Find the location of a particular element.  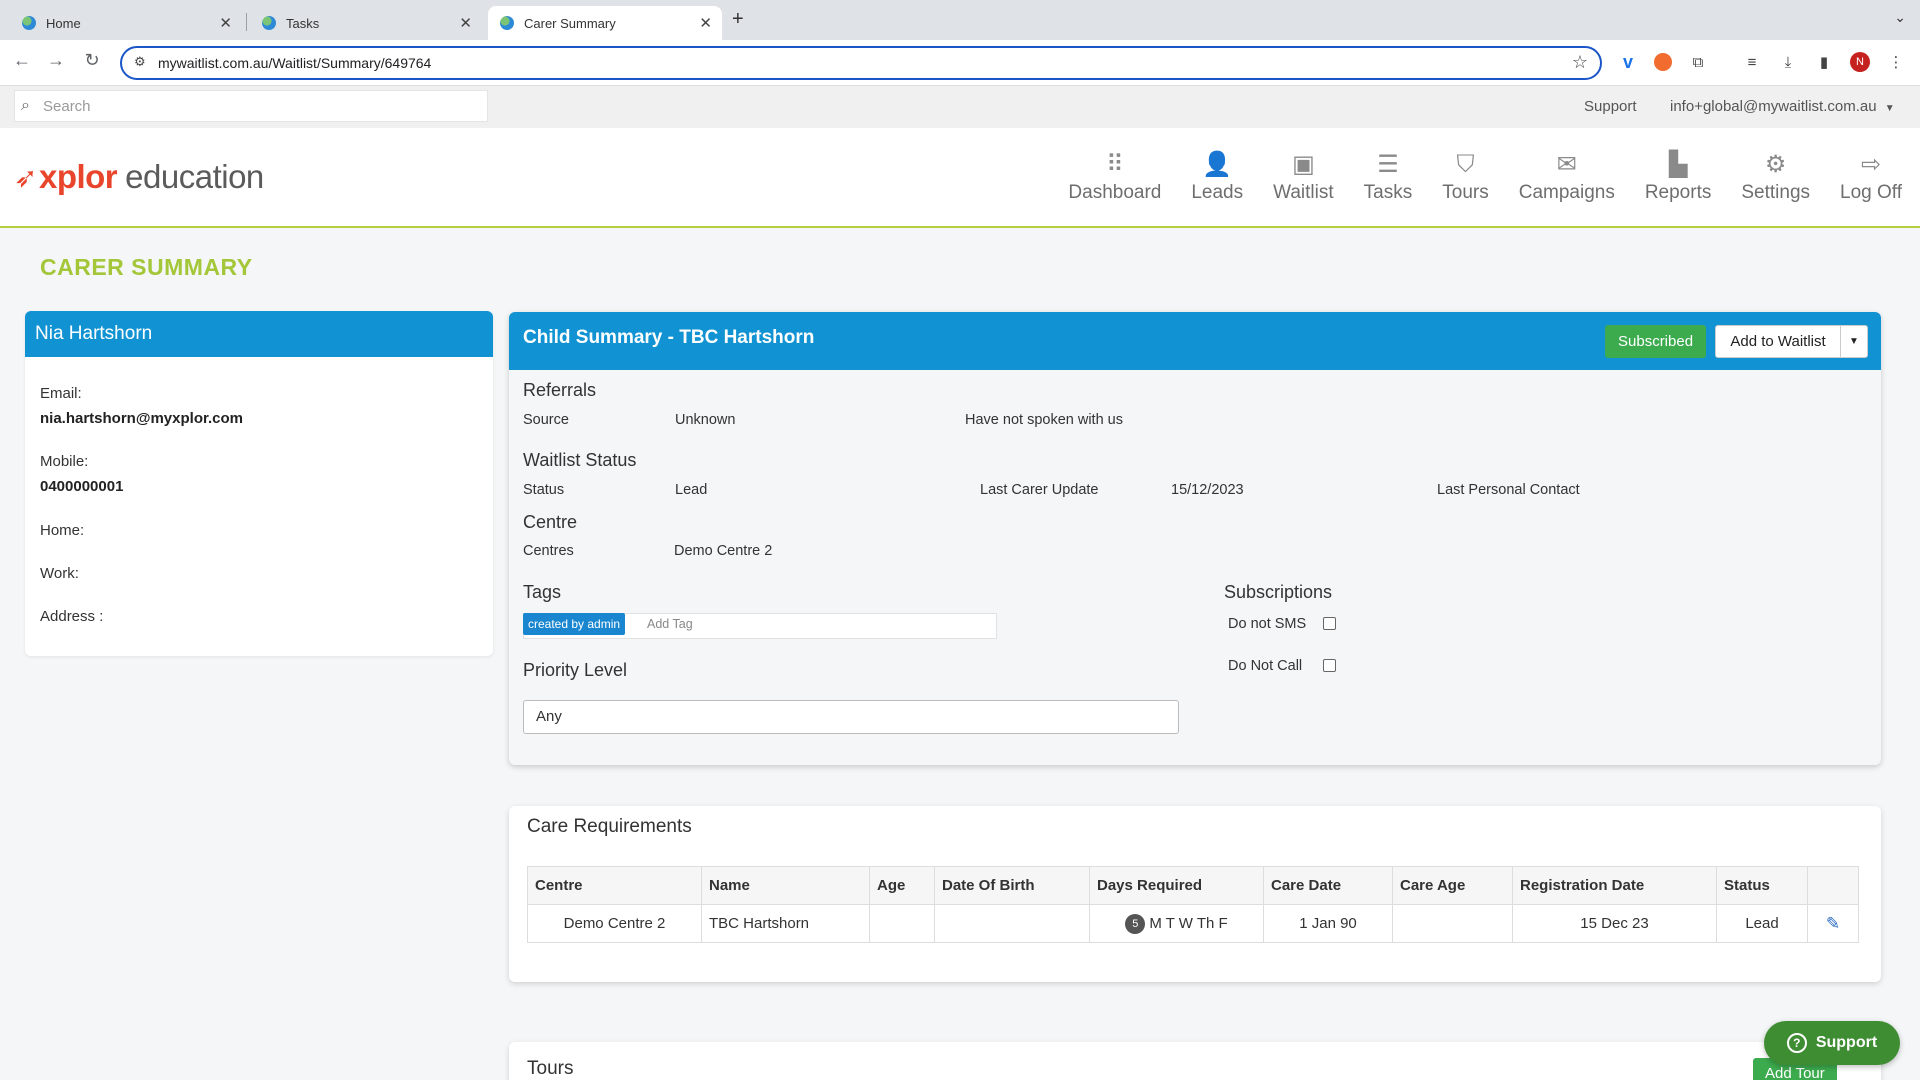

reload-icon: ↻ is located at coordinates (92, 60).